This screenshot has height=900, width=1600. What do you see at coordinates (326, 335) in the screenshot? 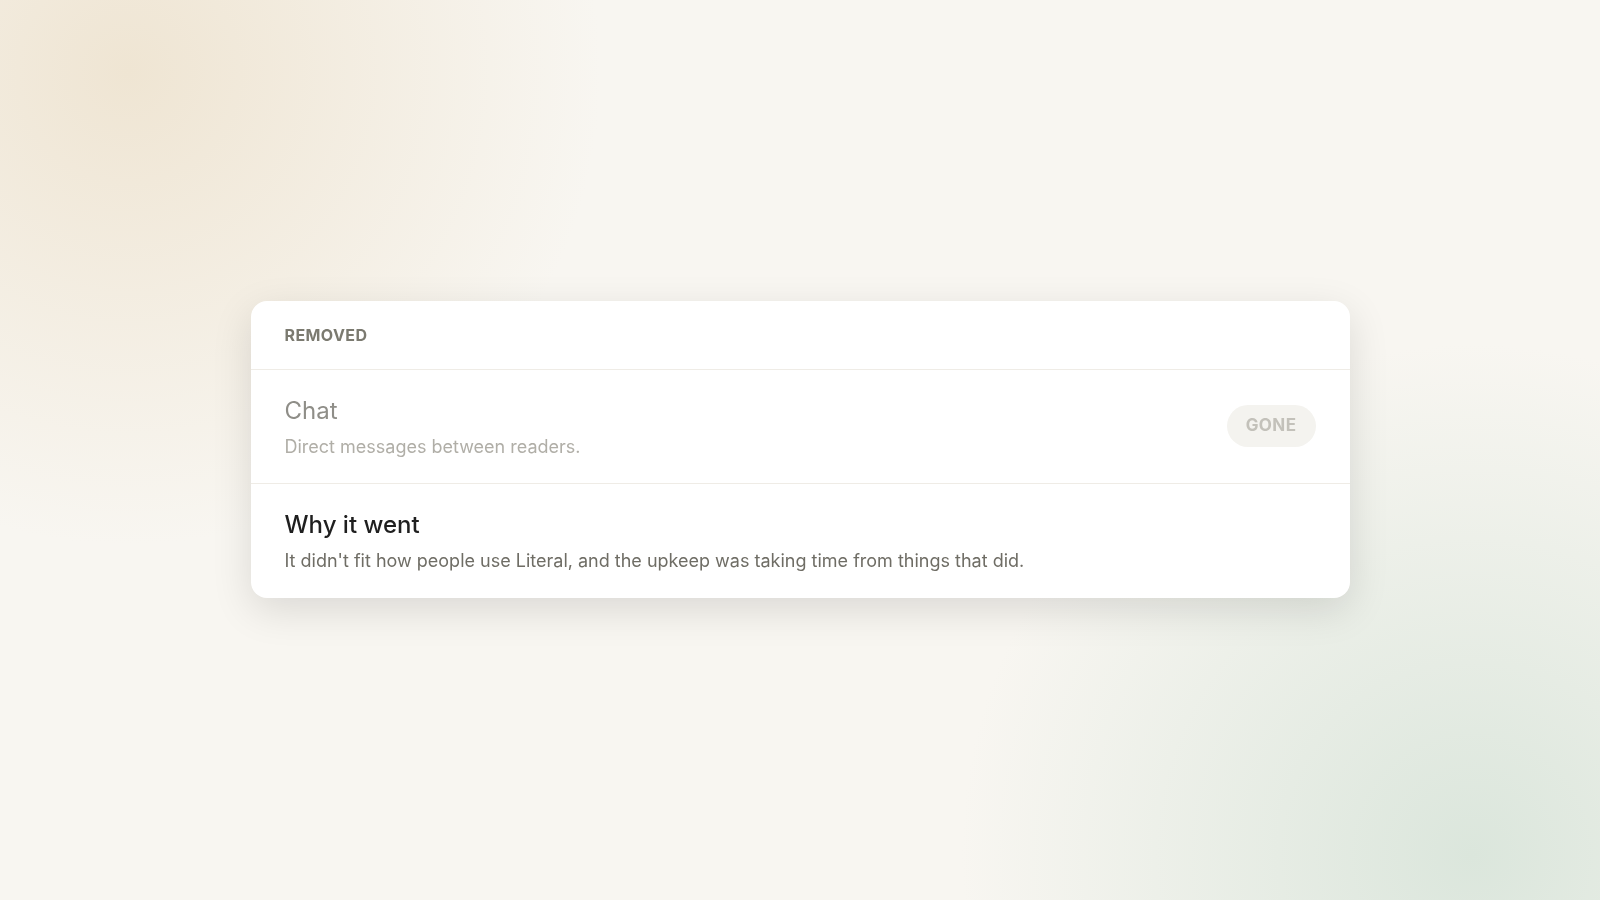
I see `section-heading: REMOVED` at bounding box center [326, 335].